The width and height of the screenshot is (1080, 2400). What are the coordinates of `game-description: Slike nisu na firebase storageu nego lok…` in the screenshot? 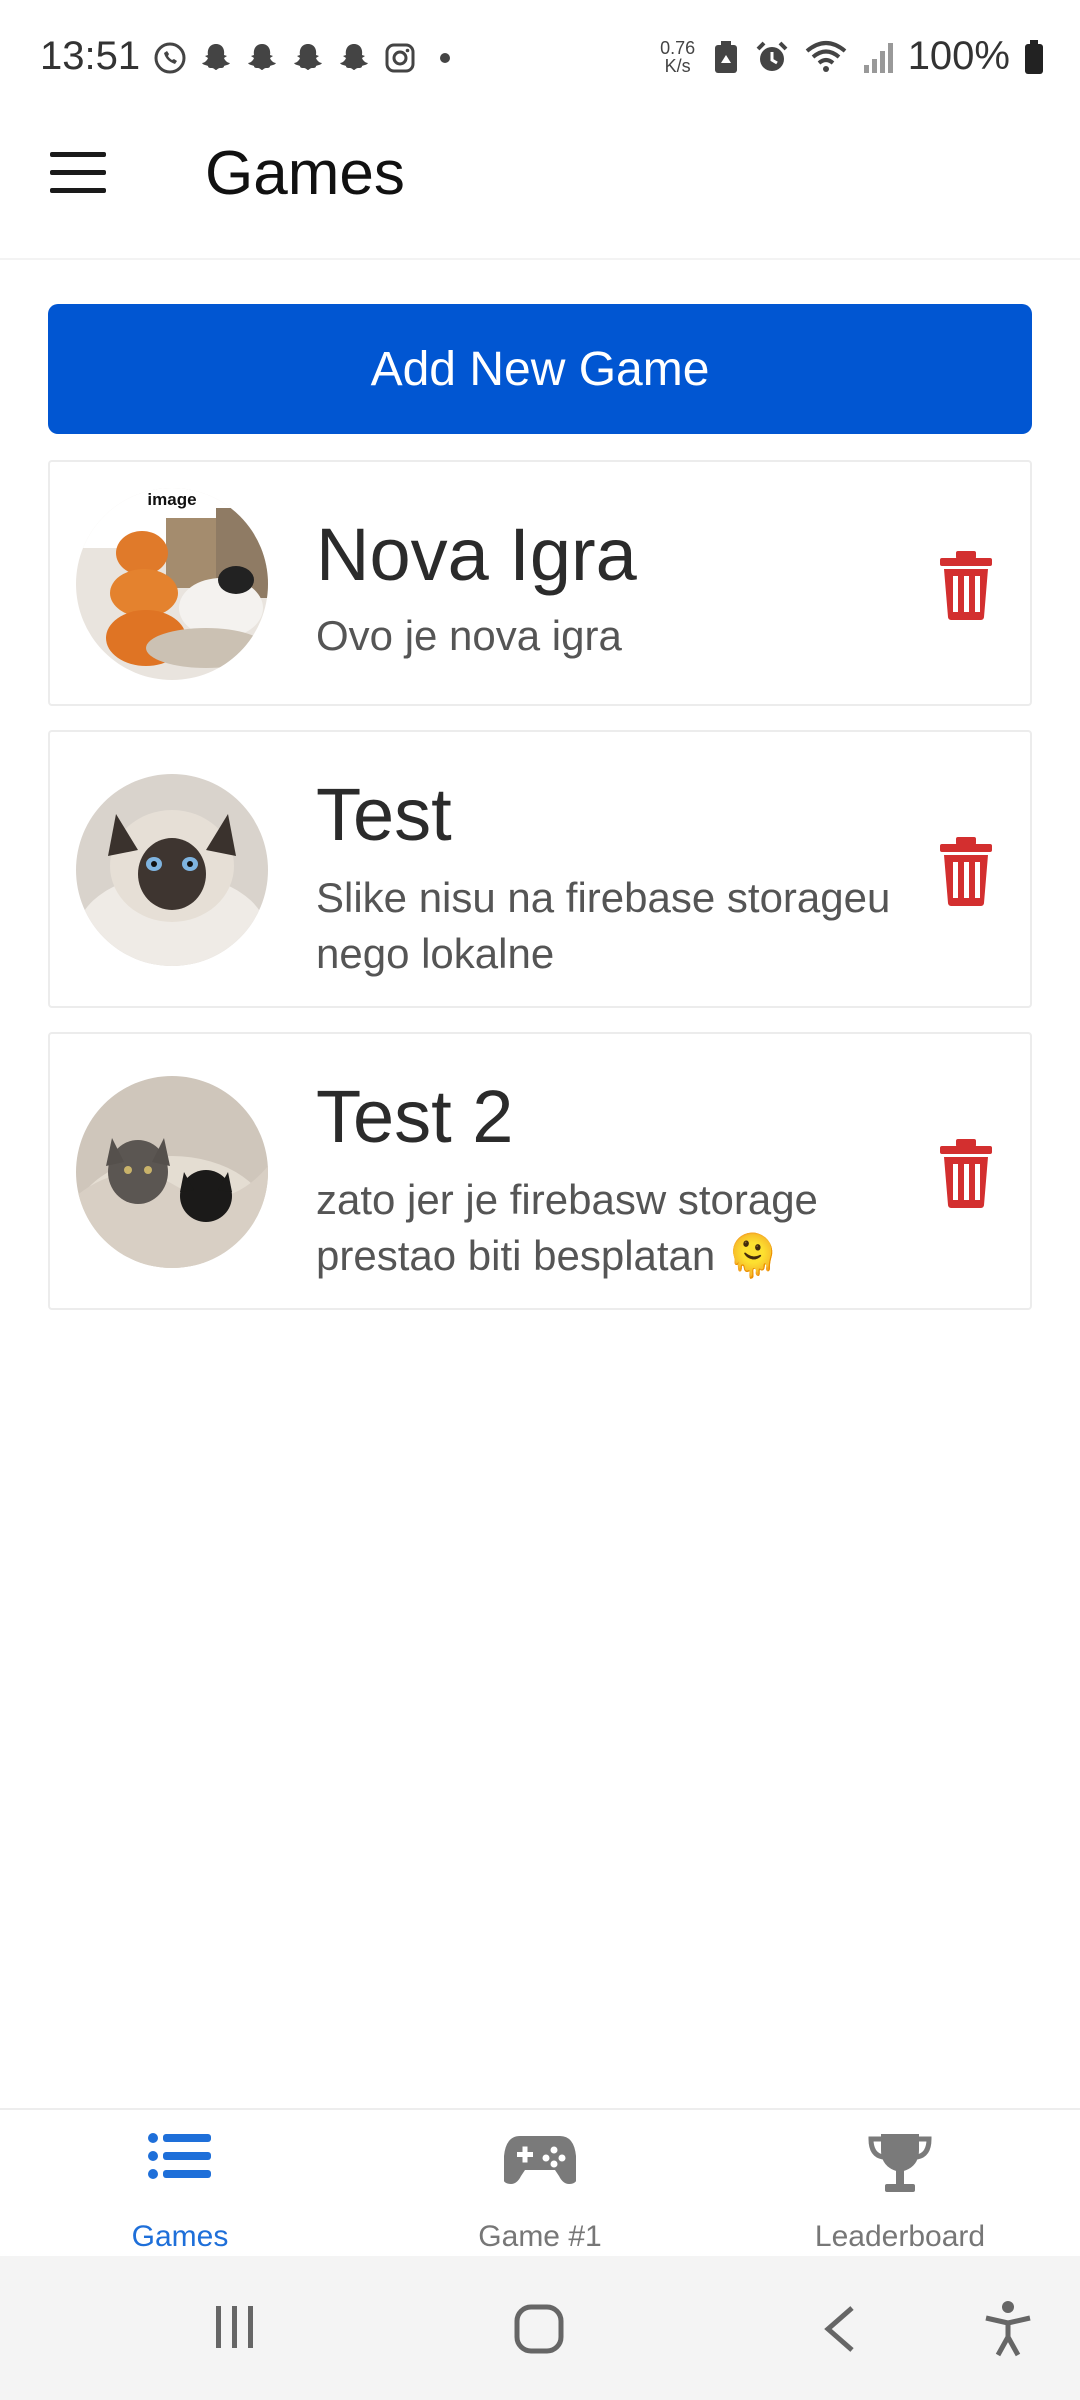 It's located at (603, 925).